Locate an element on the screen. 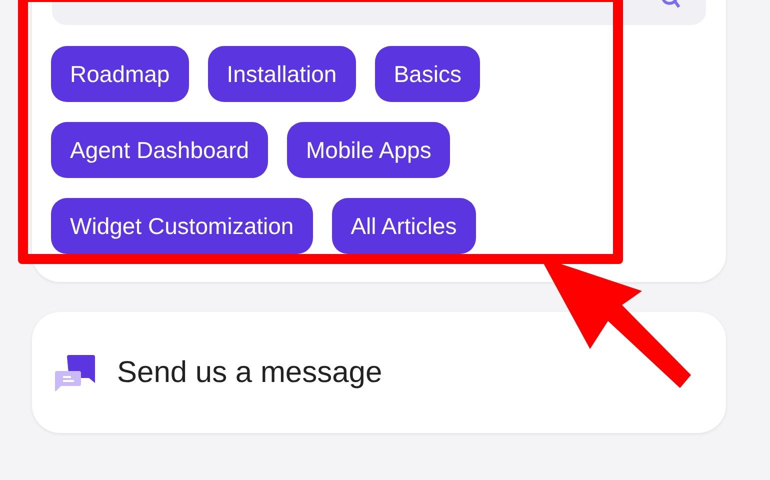 The width and height of the screenshot is (770, 480). topic-tag: Agent Dashboard is located at coordinates (159, 150).